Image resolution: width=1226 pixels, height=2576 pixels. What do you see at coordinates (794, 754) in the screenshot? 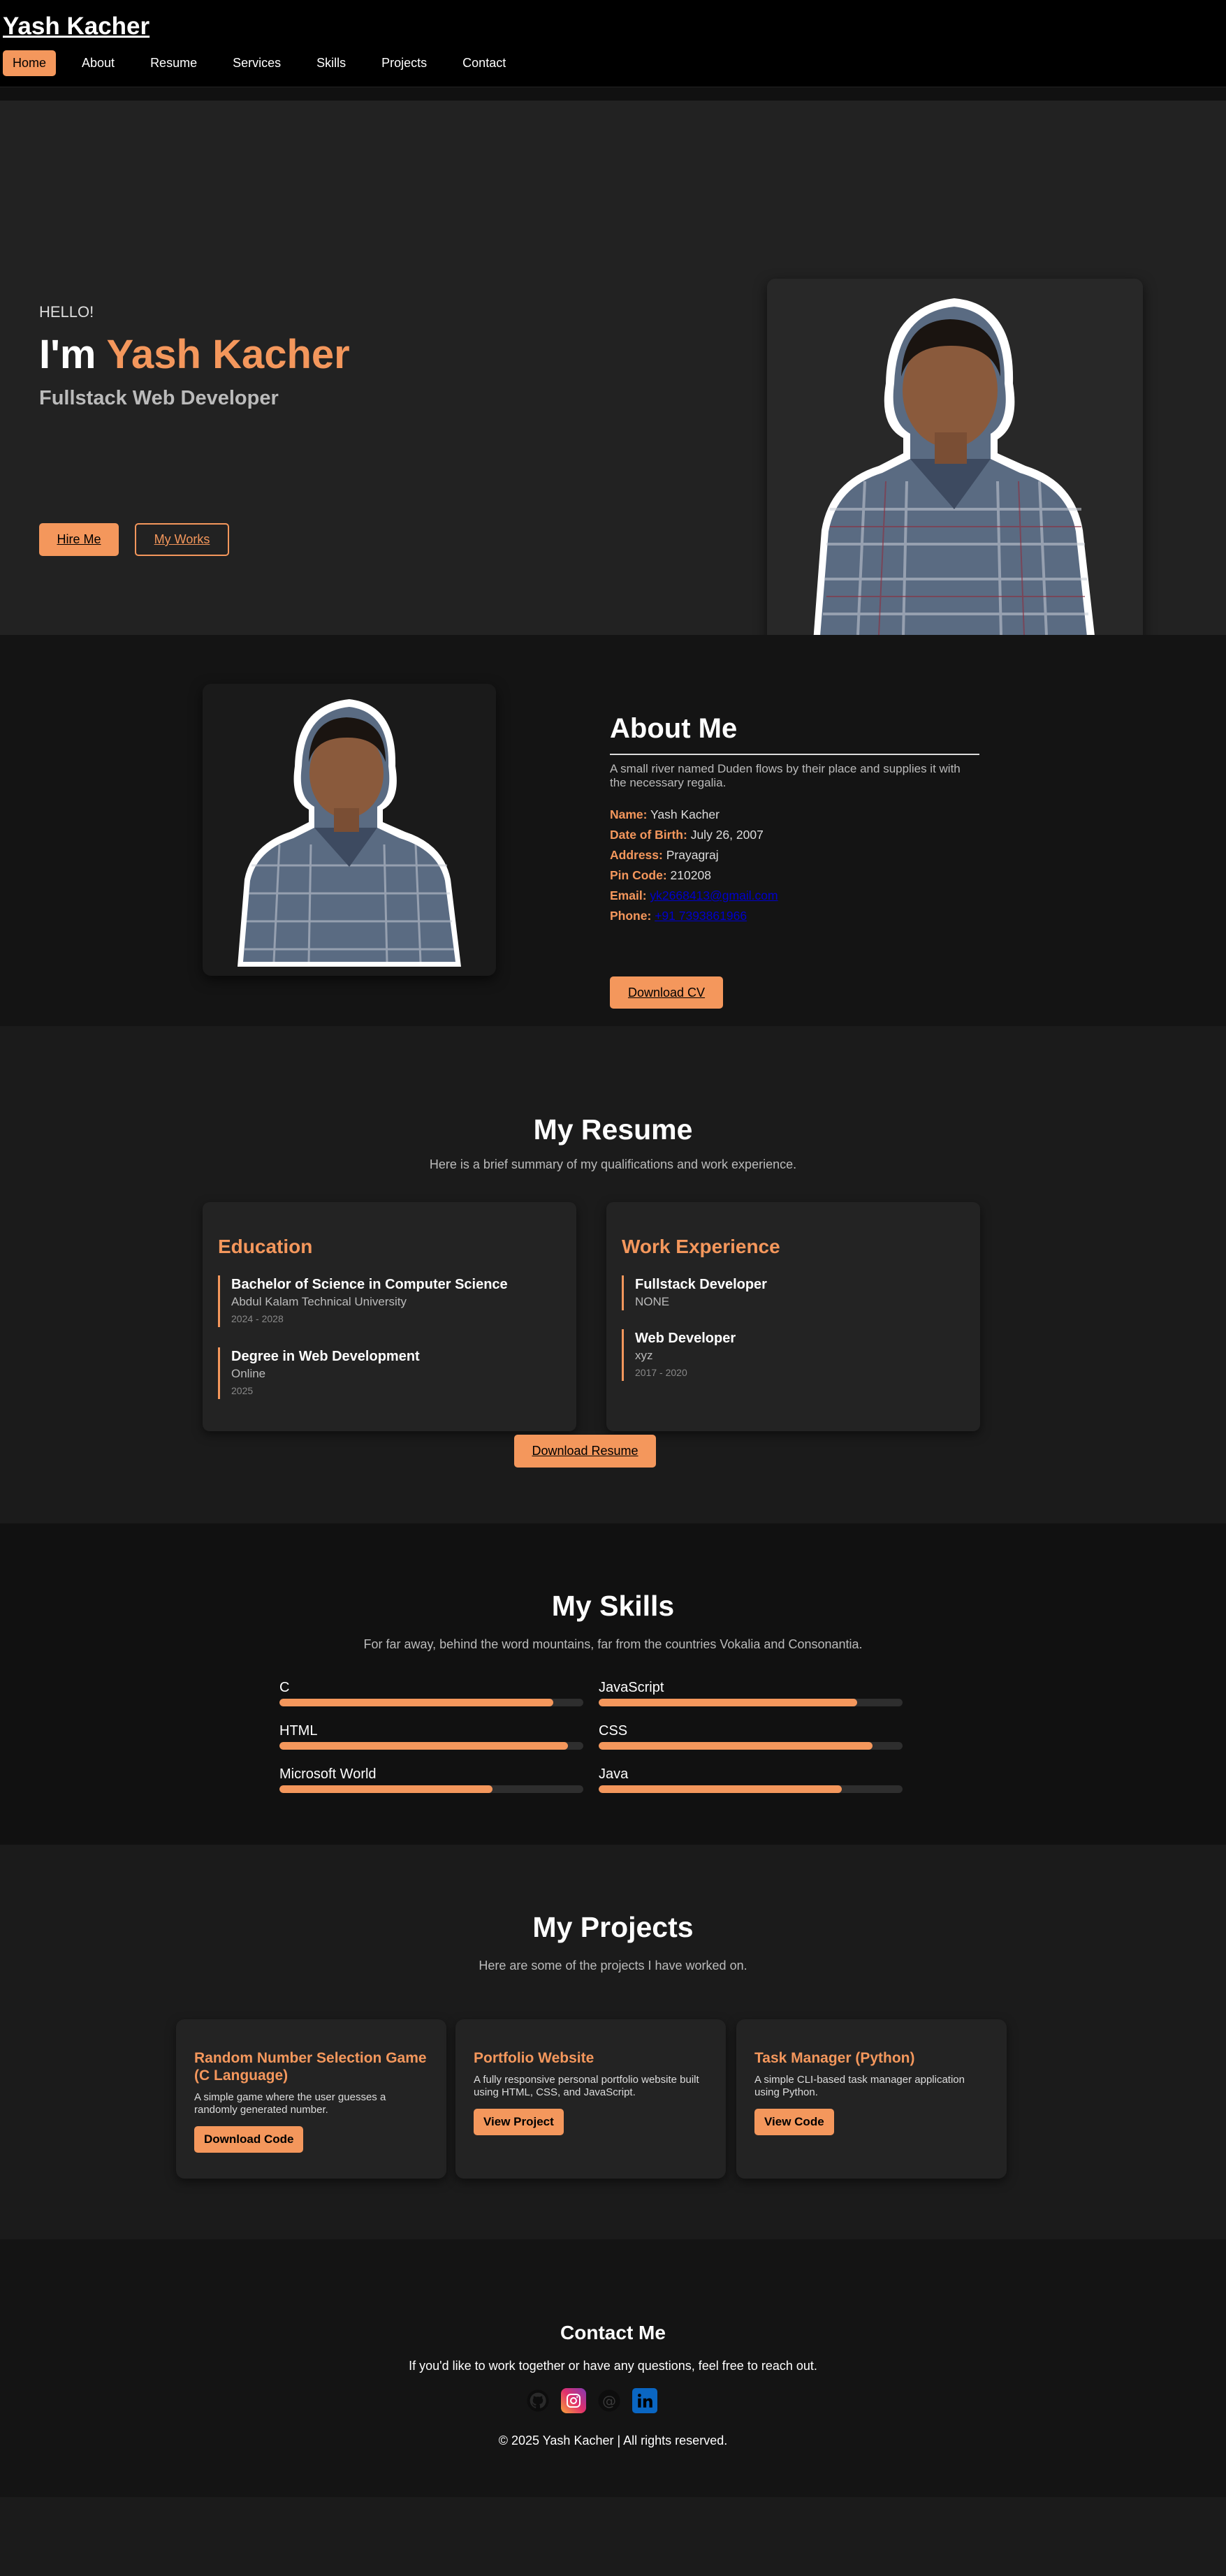
I see `about-divider` at bounding box center [794, 754].